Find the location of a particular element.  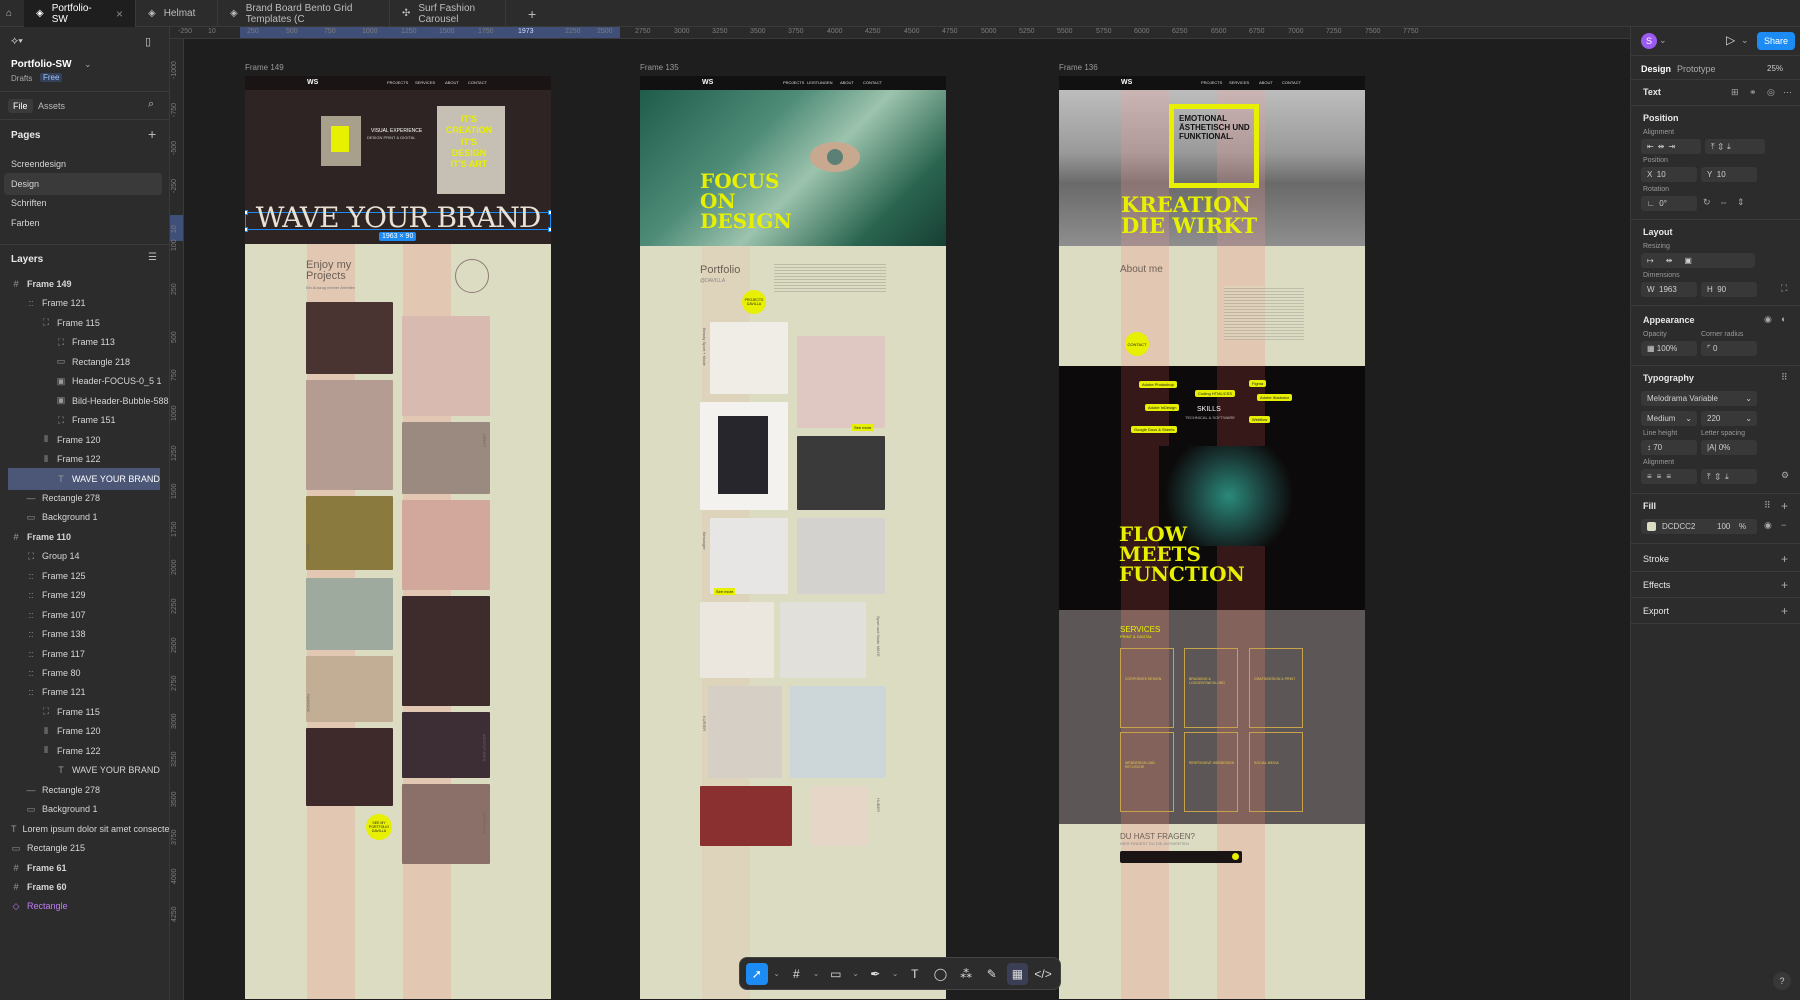

pen-tool-icon: ✒ is located at coordinates (876, 974).